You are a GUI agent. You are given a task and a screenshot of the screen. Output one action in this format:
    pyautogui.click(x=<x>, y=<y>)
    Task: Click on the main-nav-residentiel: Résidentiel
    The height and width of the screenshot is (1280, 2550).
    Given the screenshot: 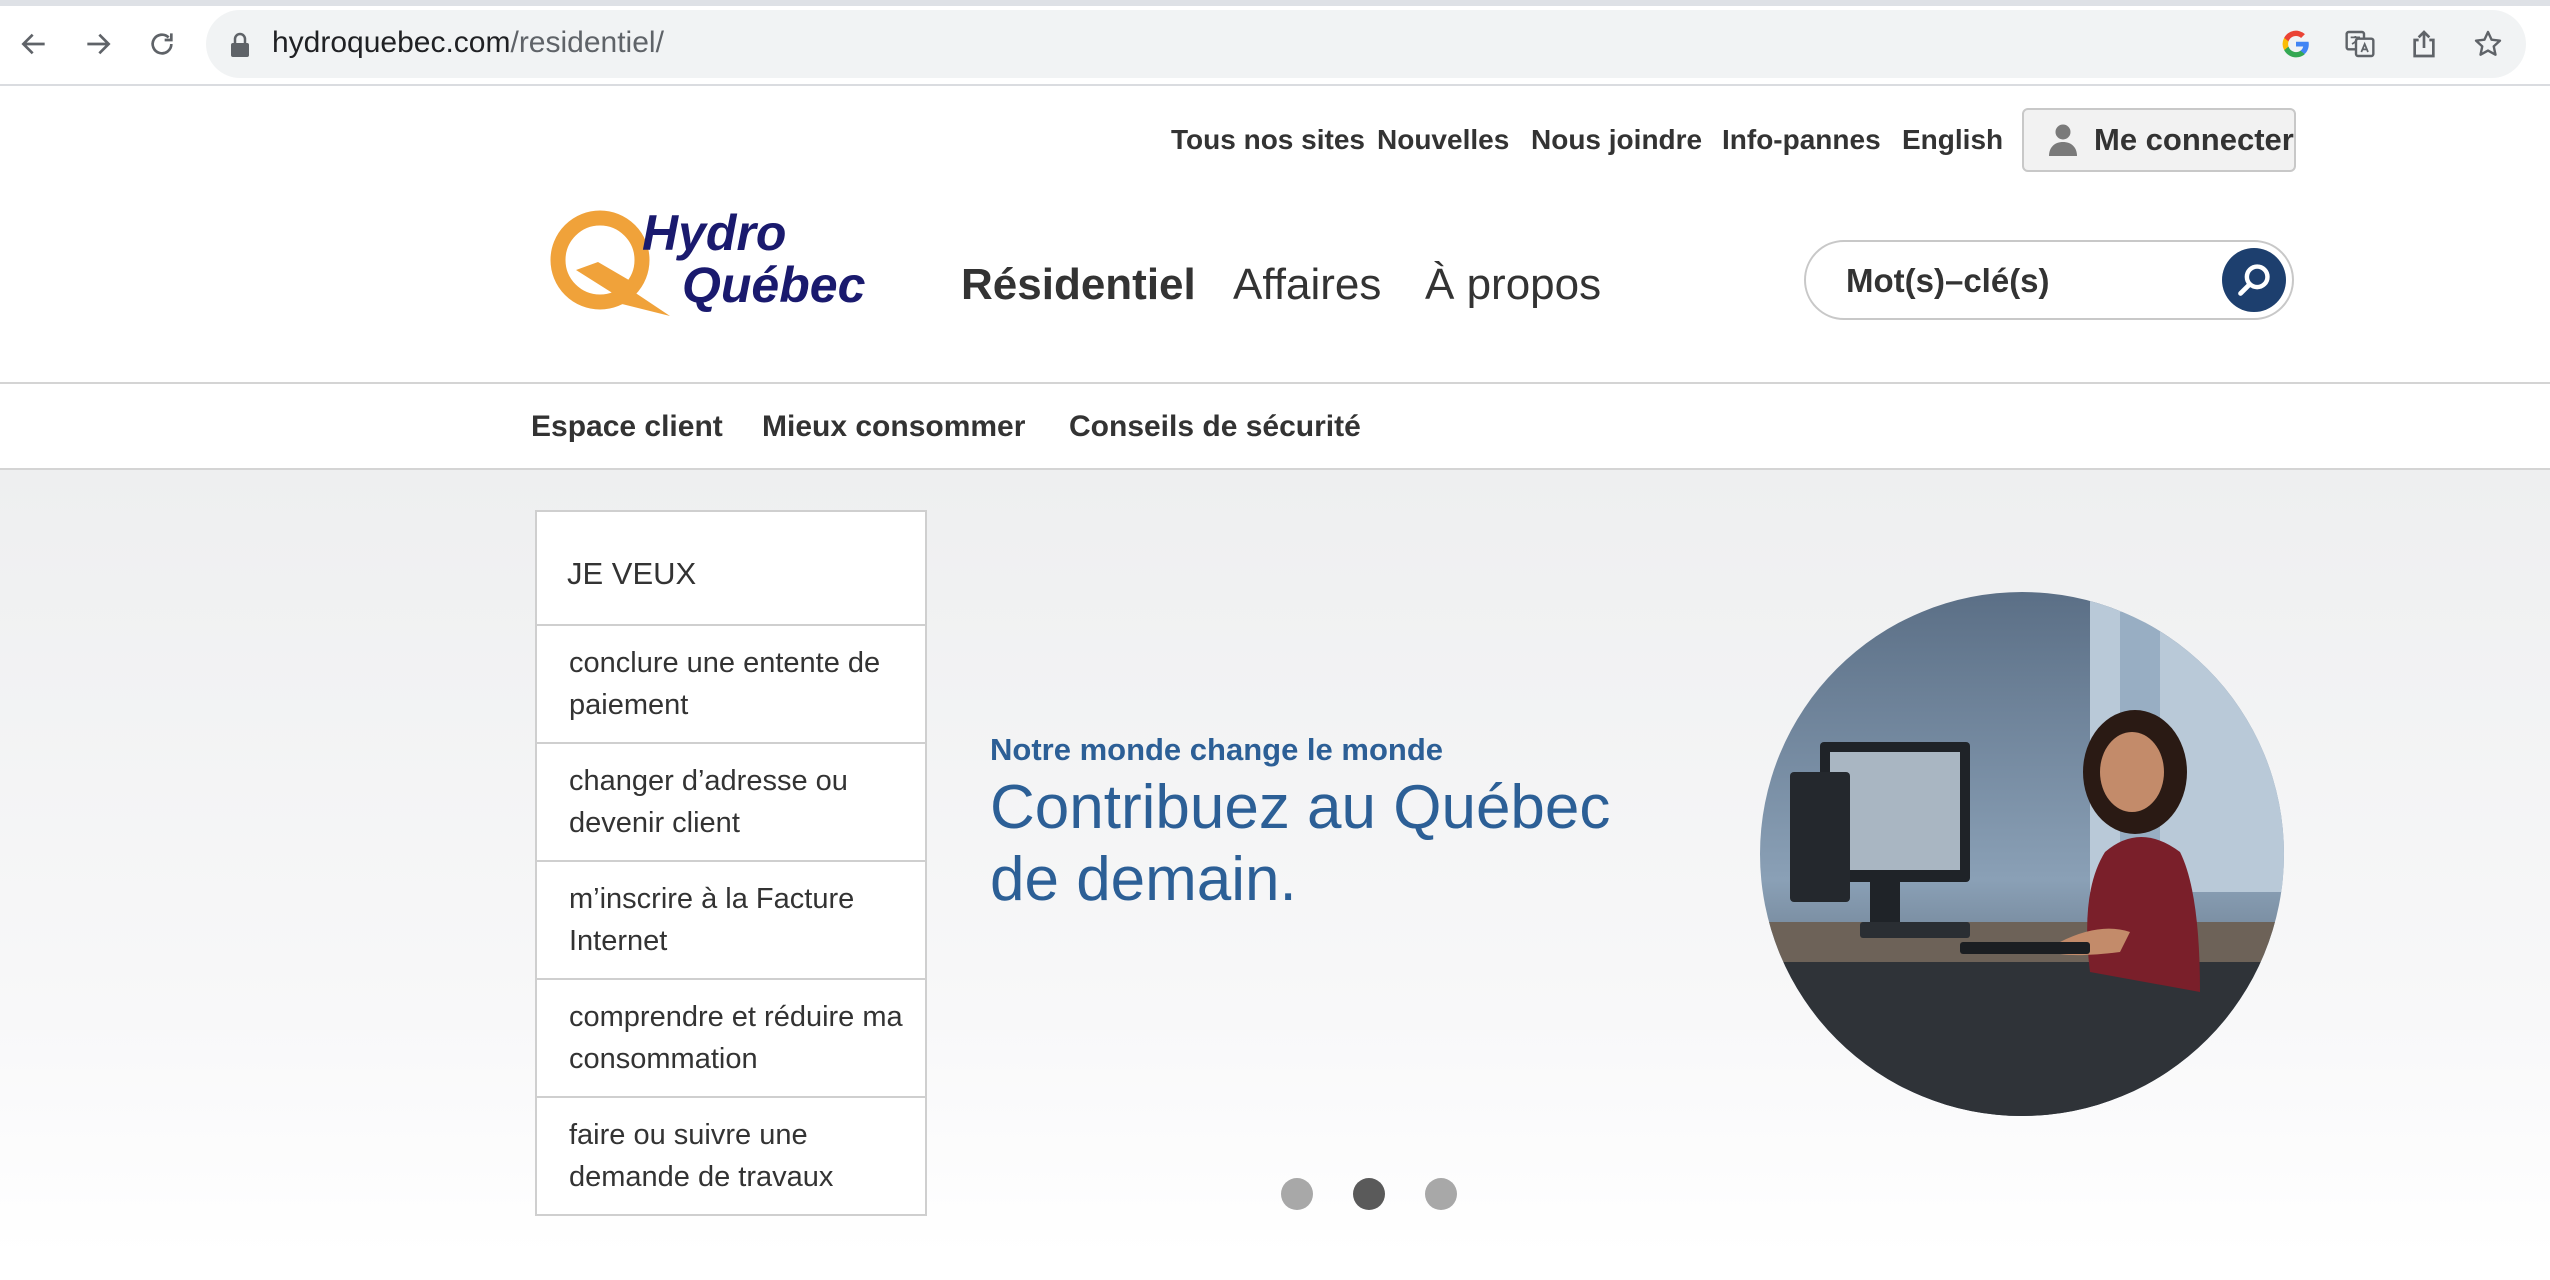 What is the action you would take?
    pyautogui.click(x=1078, y=285)
    